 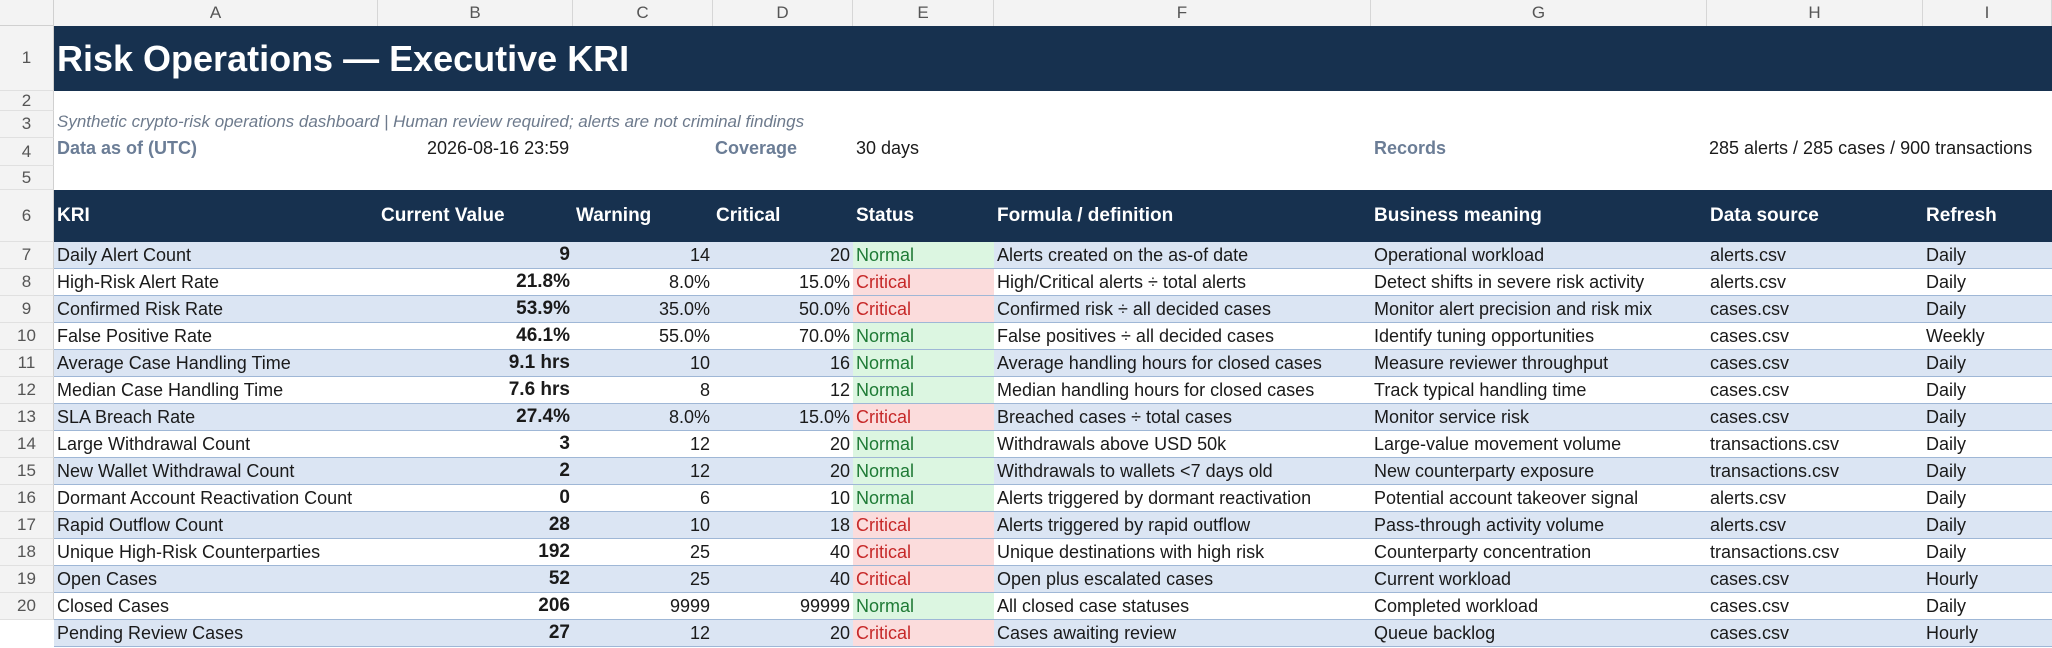 What do you see at coordinates (216, 525) in the screenshot?
I see `cell-kri: Rapid Outflow Count` at bounding box center [216, 525].